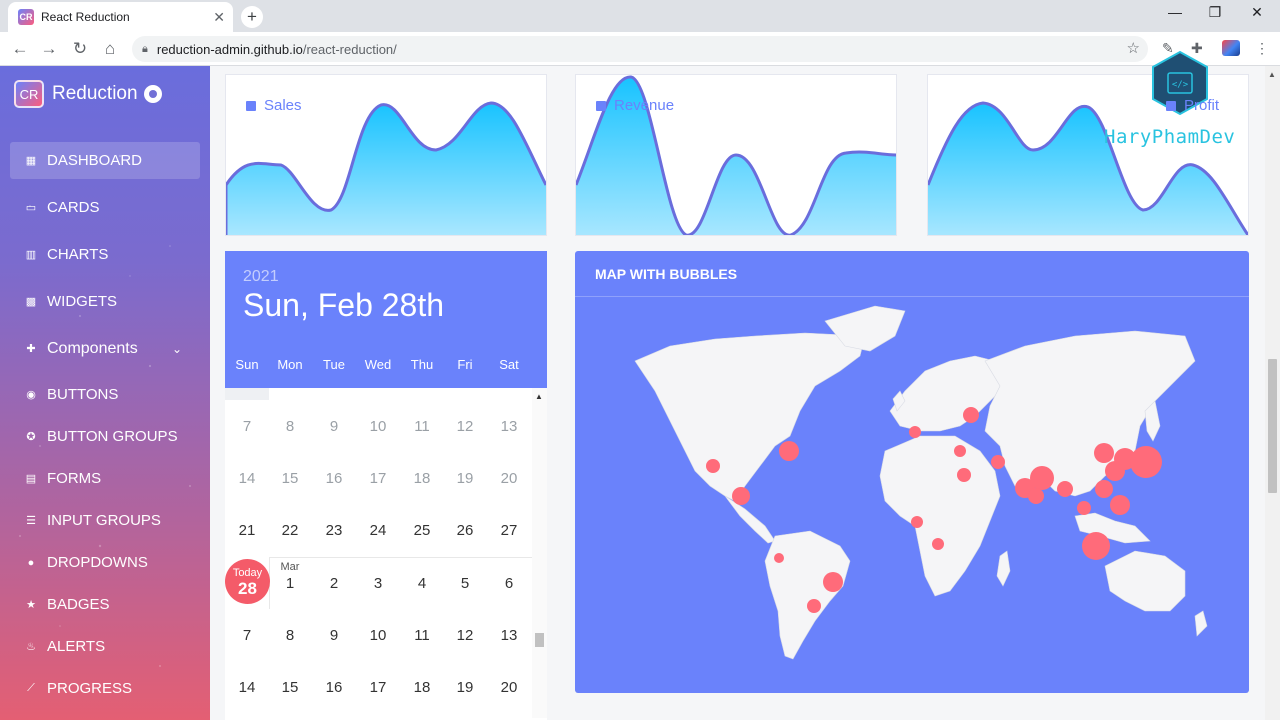 This screenshot has height=720, width=1280. What do you see at coordinates (49, 49) in the screenshot?
I see `forward-icon: →` at bounding box center [49, 49].